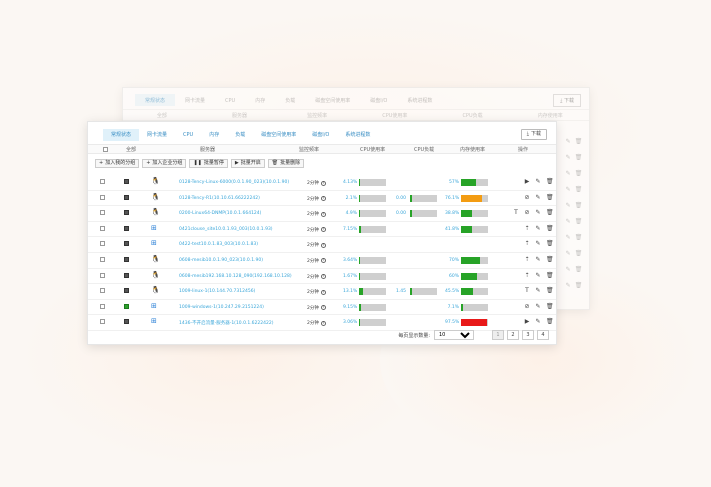  What do you see at coordinates (121, 135) in the screenshot?
I see `tab-常规状态: 常规状态` at bounding box center [121, 135].